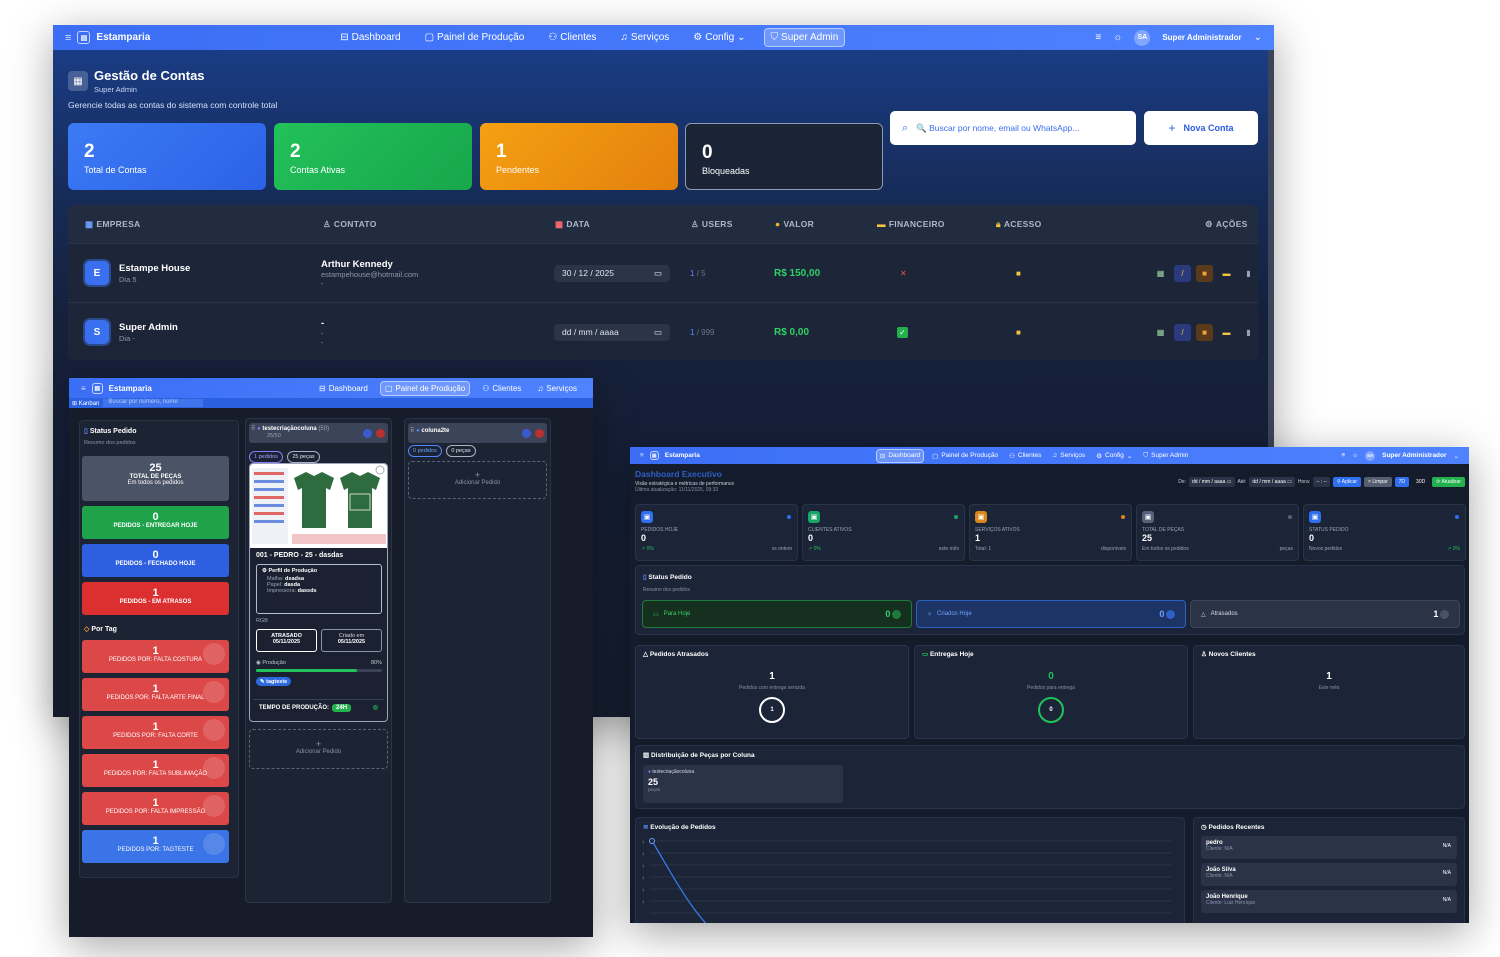 This screenshot has height=957, width=1500. Describe the element at coordinates (612, 273) in the screenshot. I see `date-input: 30 / 12 / 2025 ▭` at that location.